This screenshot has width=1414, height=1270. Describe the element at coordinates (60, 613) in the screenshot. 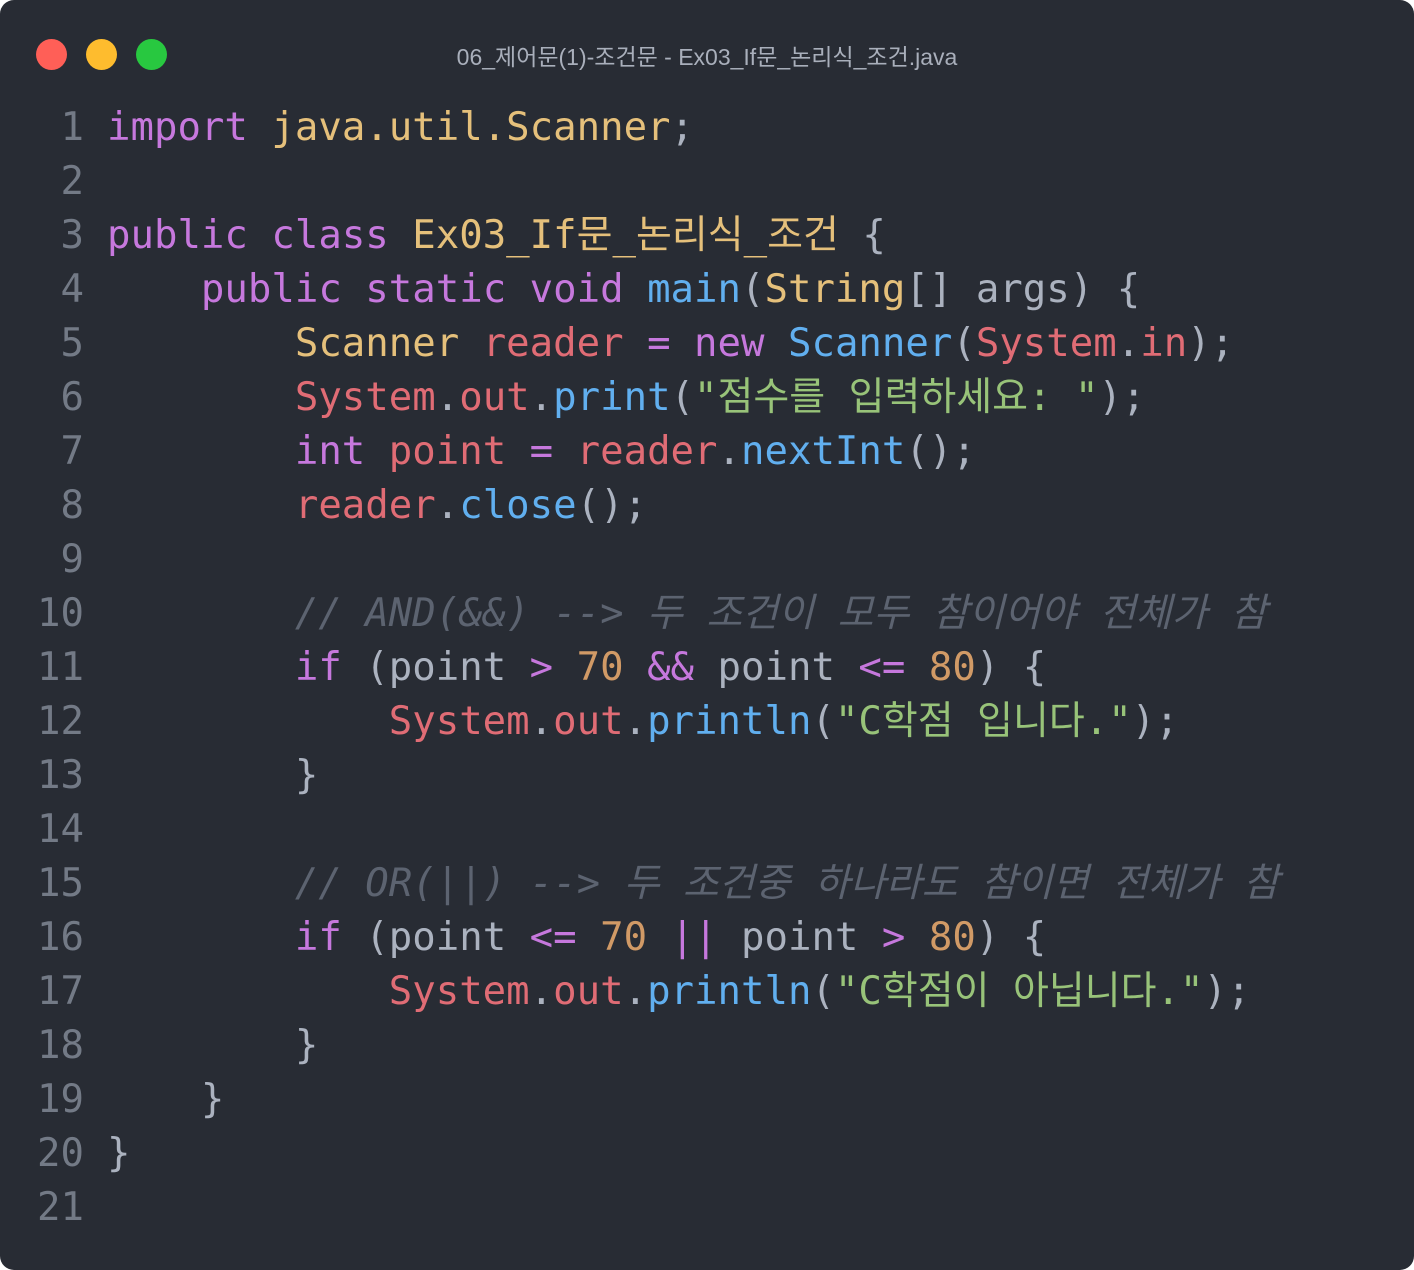

I see `line-number: 10` at that location.